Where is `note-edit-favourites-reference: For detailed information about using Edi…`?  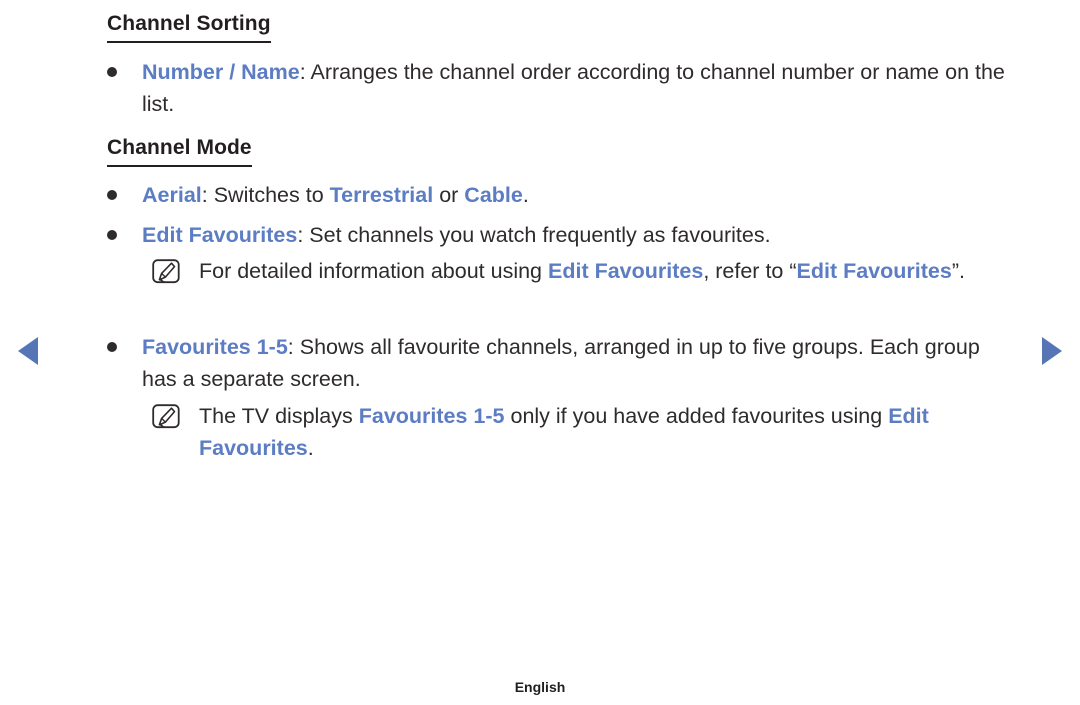
note-edit-favourites-reference: For detailed information about using Edi… is located at coordinates (582, 271).